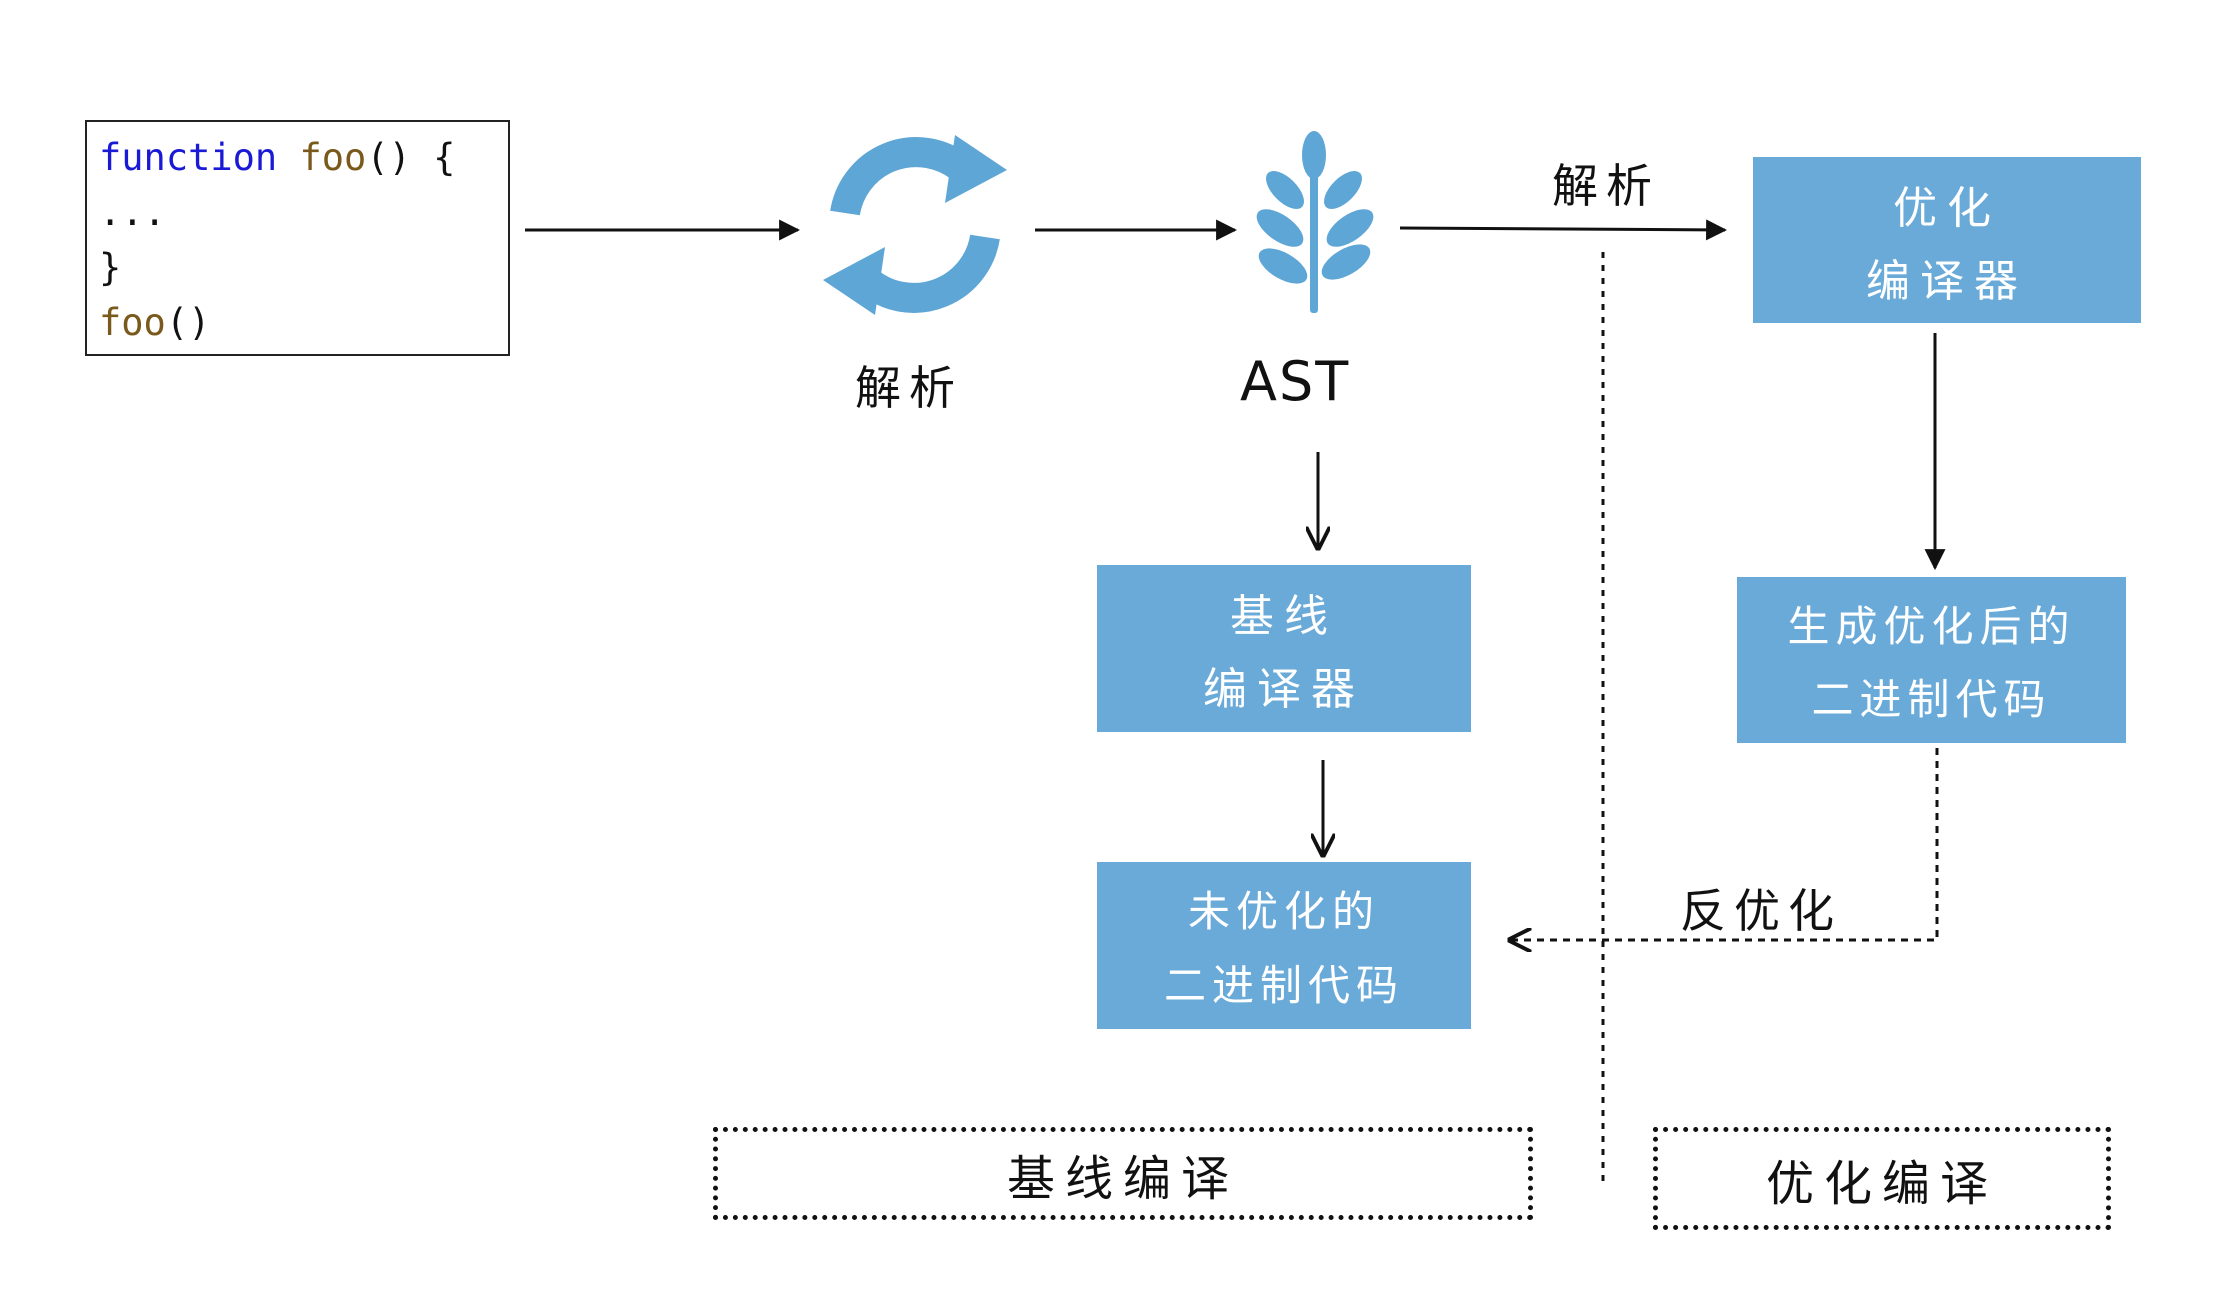 The image size is (2224, 1306). I want to click on optimizing-compile-section: 优化编译, so click(1882, 1178).